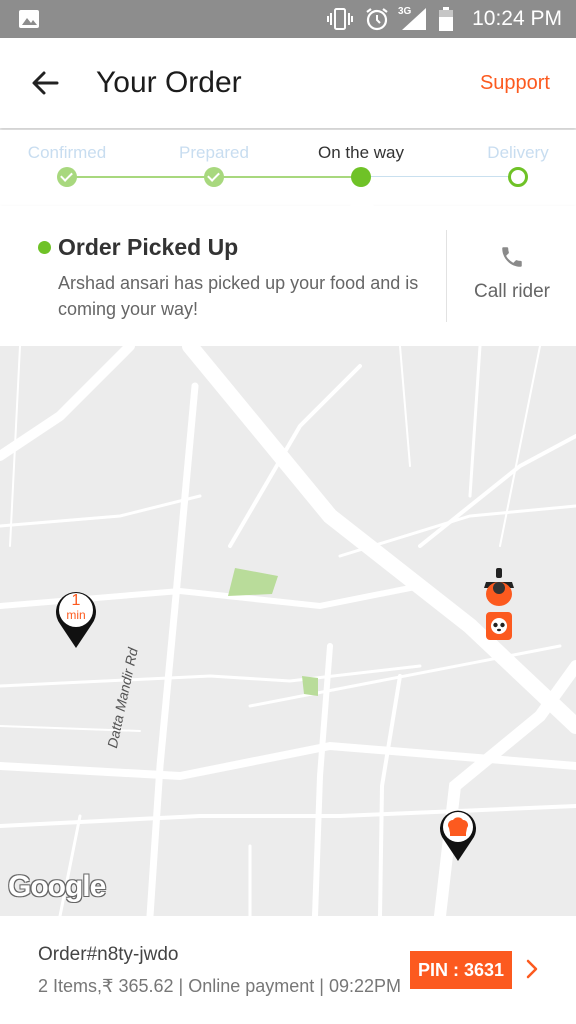 The height and width of the screenshot is (1024, 576). I want to click on support-link: Support, so click(515, 83).